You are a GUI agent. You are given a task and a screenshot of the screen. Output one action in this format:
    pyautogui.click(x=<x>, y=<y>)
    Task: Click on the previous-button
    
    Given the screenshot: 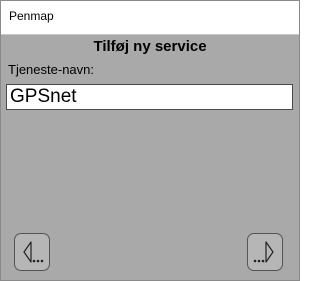 What is the action you would take?
    pyautogui.click(x=32, y=252)
    